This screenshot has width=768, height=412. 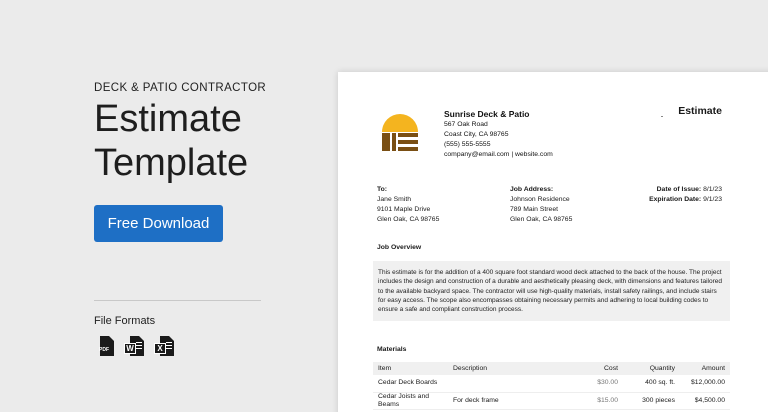 I want to click on issue-date-value: 8/1/23, so click(x=712, y=189).